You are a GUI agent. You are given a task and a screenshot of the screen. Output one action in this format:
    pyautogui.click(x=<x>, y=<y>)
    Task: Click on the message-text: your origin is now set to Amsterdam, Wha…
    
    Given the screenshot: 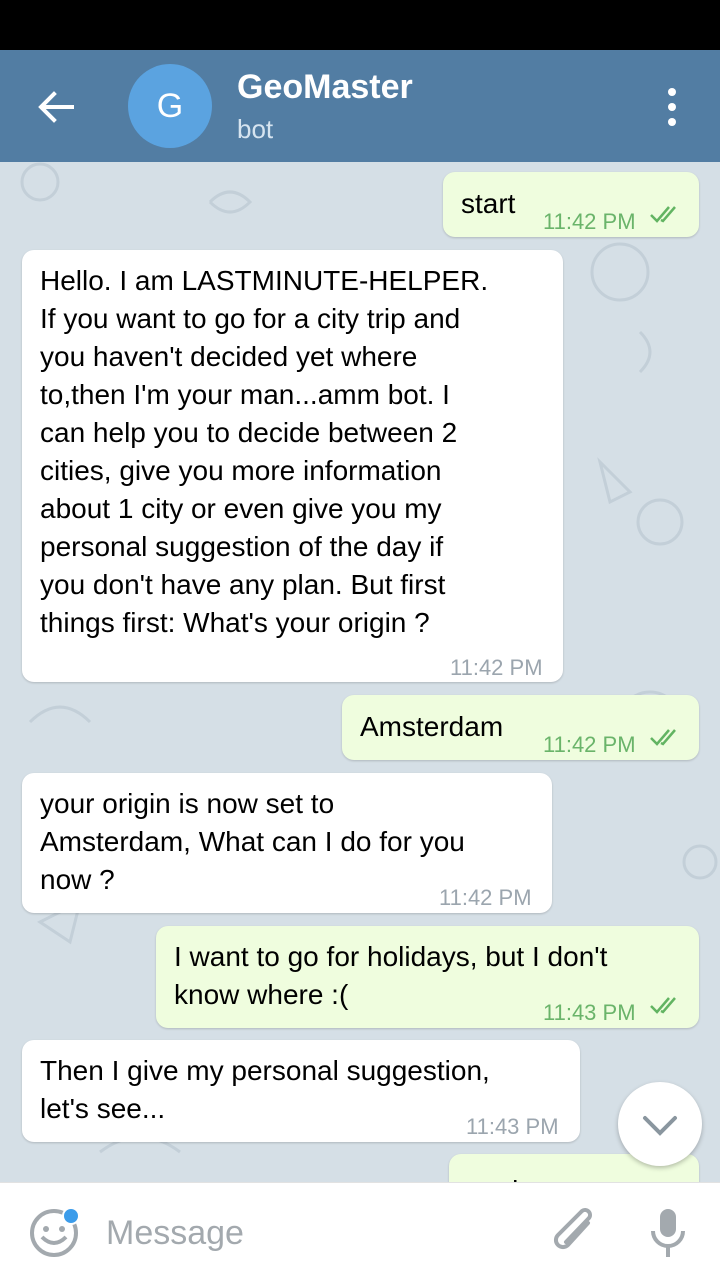 What is the action you would take?
    pyautogui.click(x=252, y=841)
    